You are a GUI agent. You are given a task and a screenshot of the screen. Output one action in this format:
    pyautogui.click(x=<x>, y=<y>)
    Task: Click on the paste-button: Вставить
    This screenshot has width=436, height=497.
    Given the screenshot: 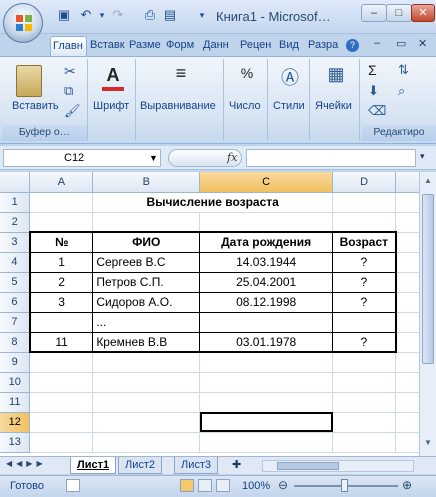 What is the action you would take?
    pyautogui.click(x=35, y=106)
    